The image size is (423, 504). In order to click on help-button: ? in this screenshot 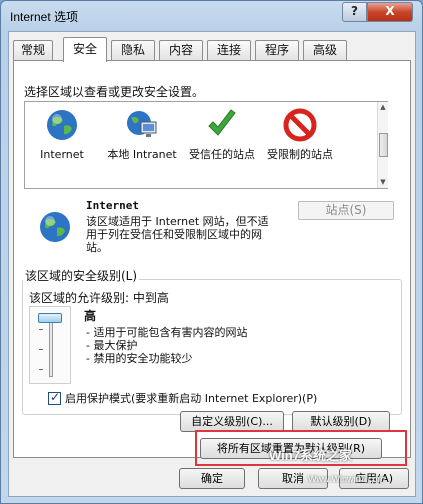, I will do `click(354, 12)`.